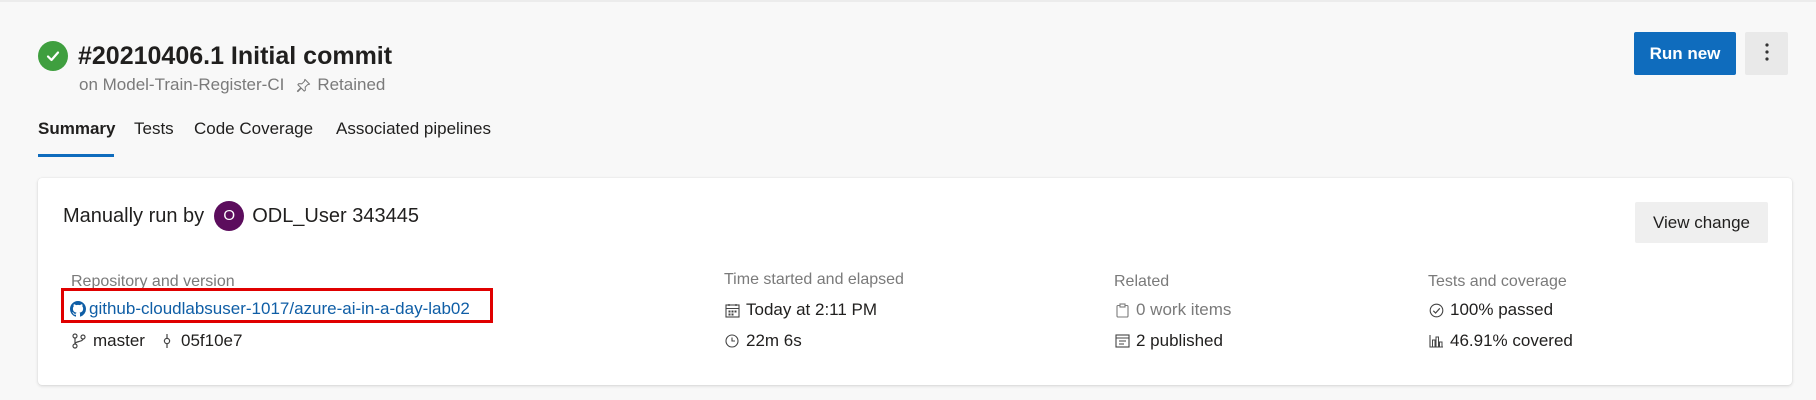 The width and height of the screenshot is (1816, 400). Describe the element at coordinates (76, 129) in the screenshot. I see `tab-summary: Summary` at that location.